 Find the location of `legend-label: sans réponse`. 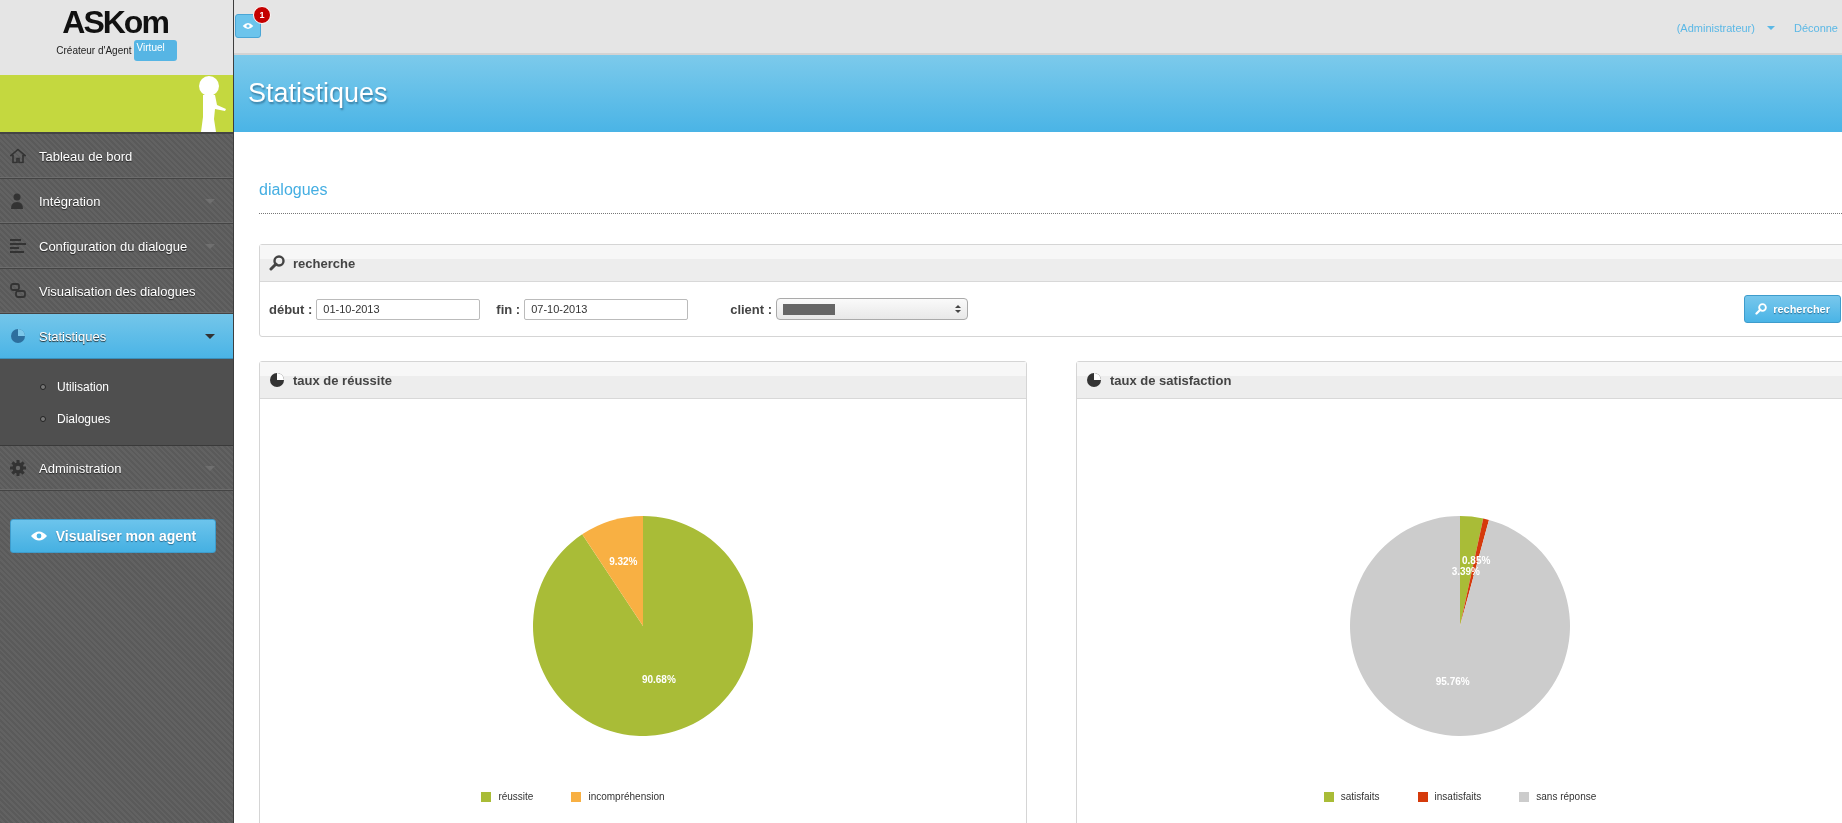

legend-label: sans réponse is located at coordinates (1566, 796).